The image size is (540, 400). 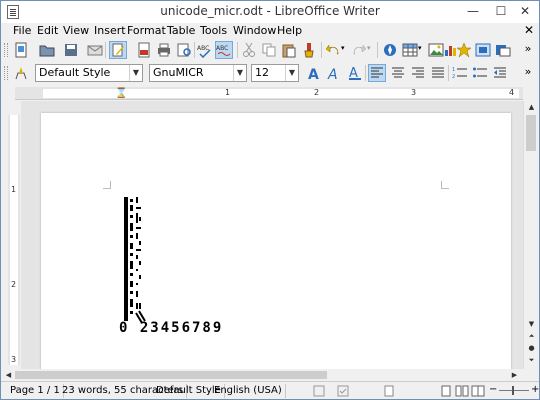 I want to click on document-language: English (USA), so click(x=248, y=391).